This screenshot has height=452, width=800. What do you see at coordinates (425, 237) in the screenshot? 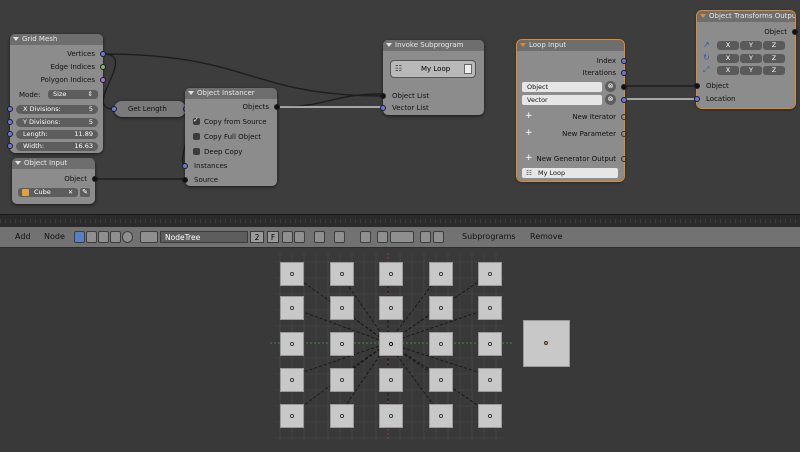
I see `copy-nodes-icon` at bounding box center [425, 237].